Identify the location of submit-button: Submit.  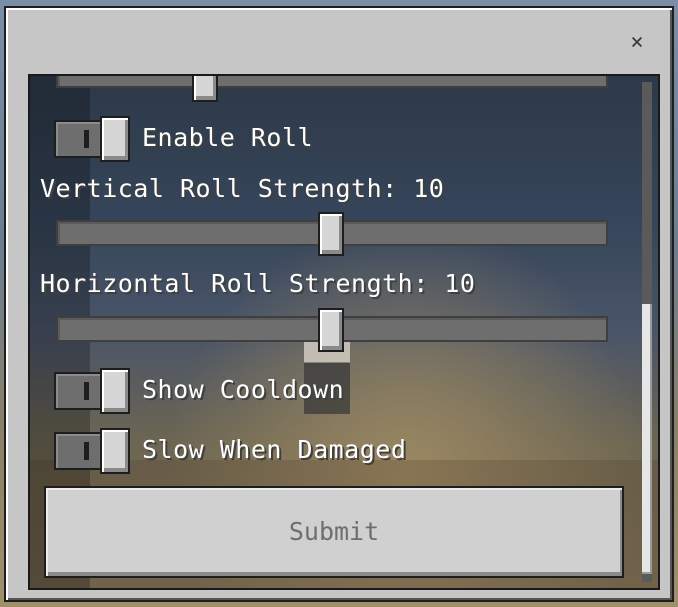
(334, 532).